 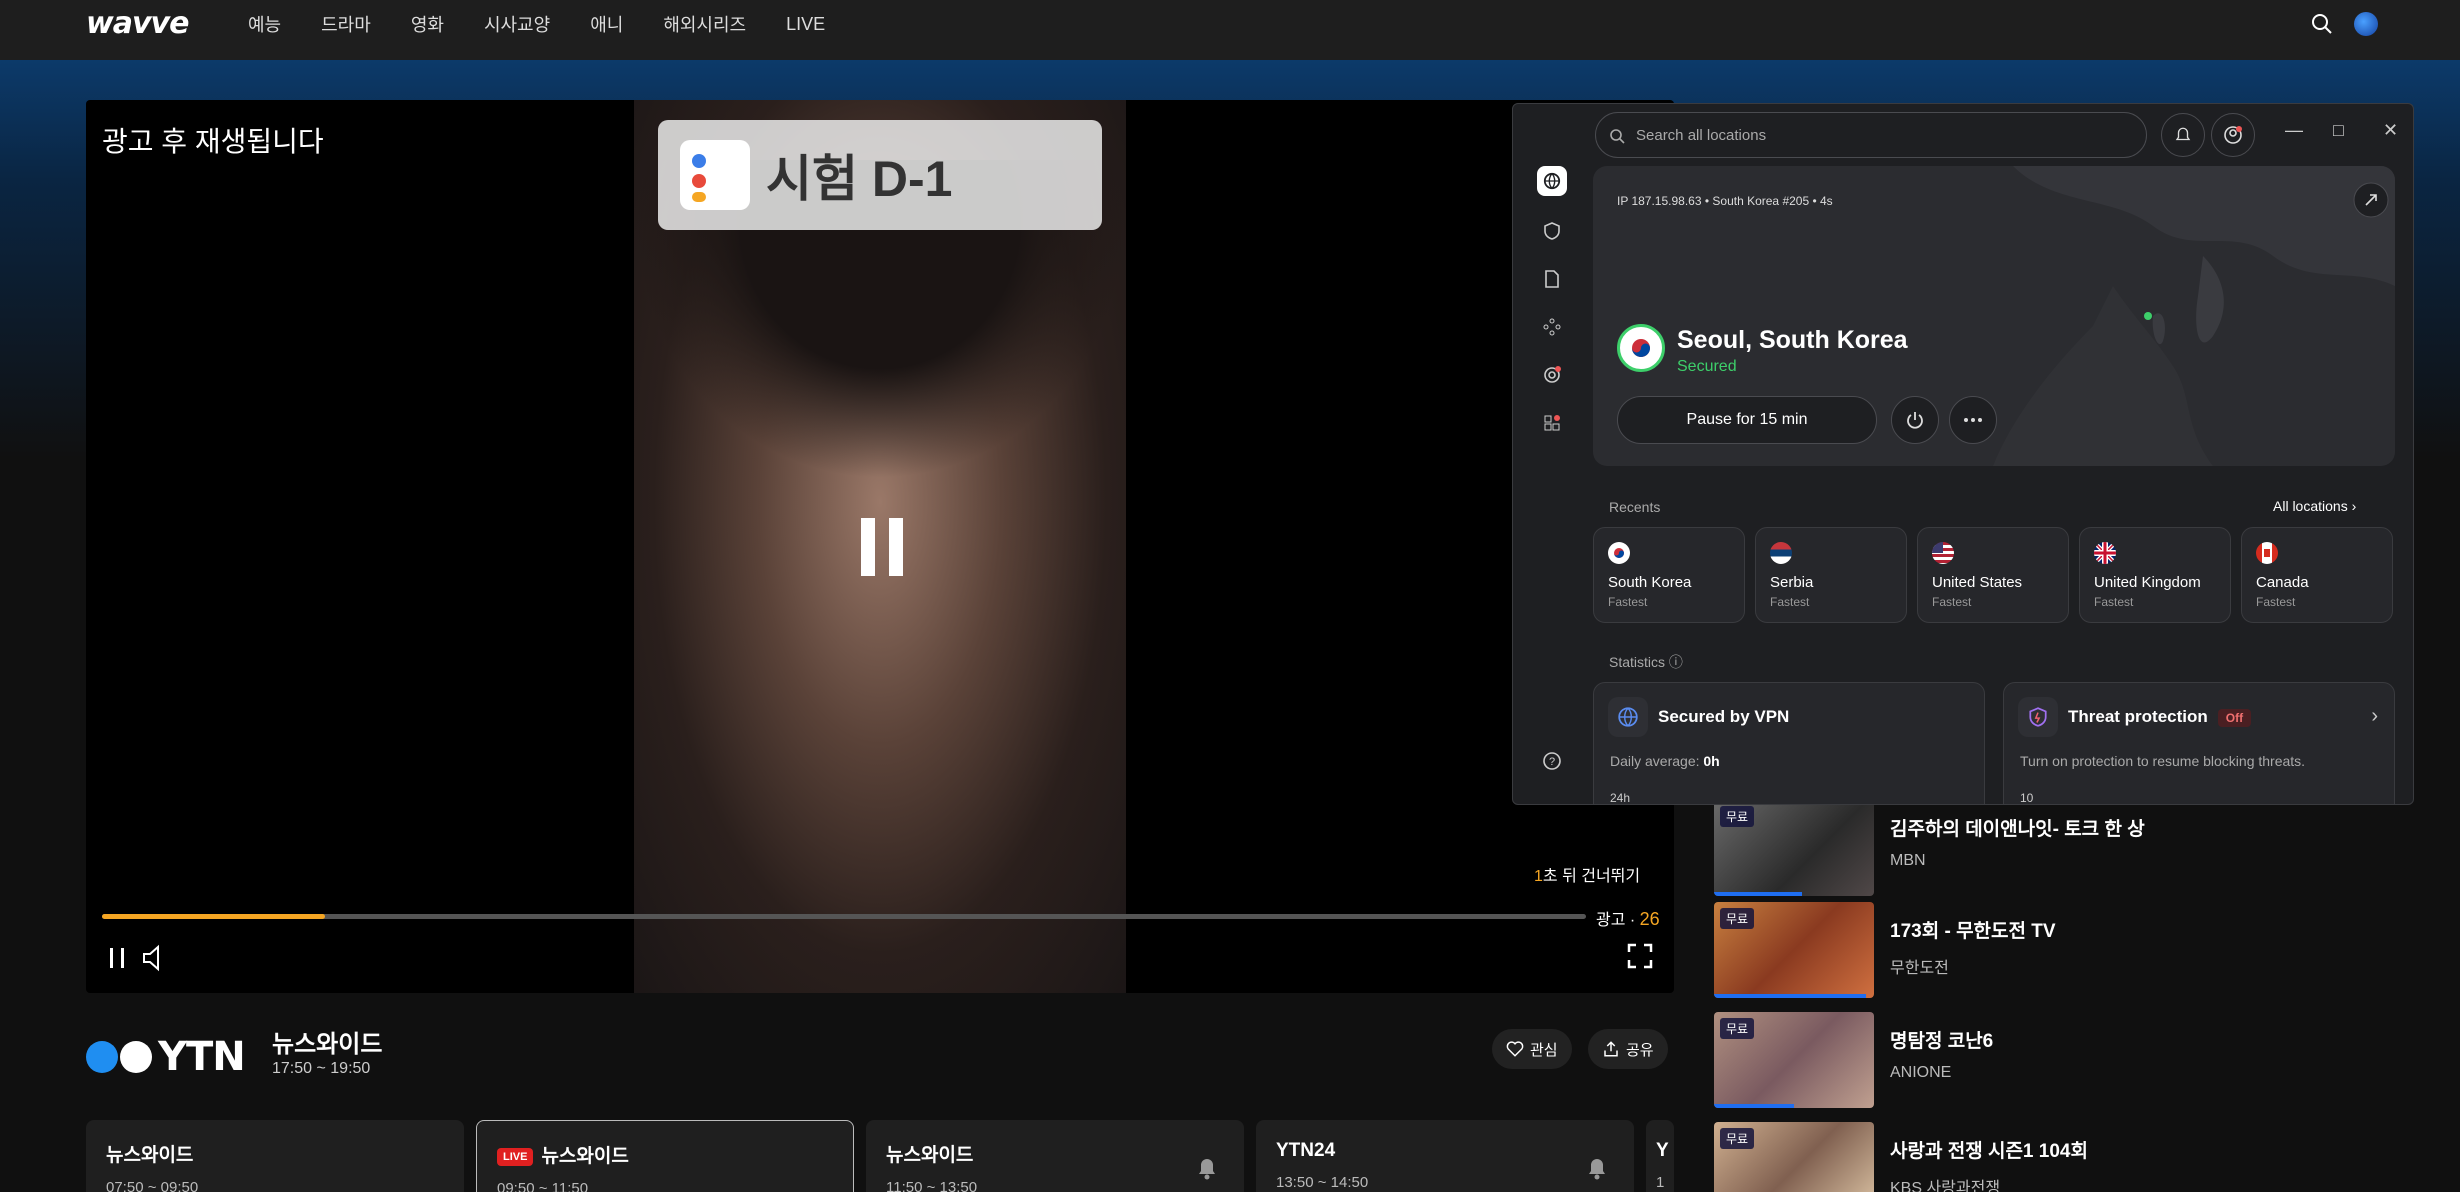 I want to click on chevron-right-icon: ›, so click(x=2374, y=716).